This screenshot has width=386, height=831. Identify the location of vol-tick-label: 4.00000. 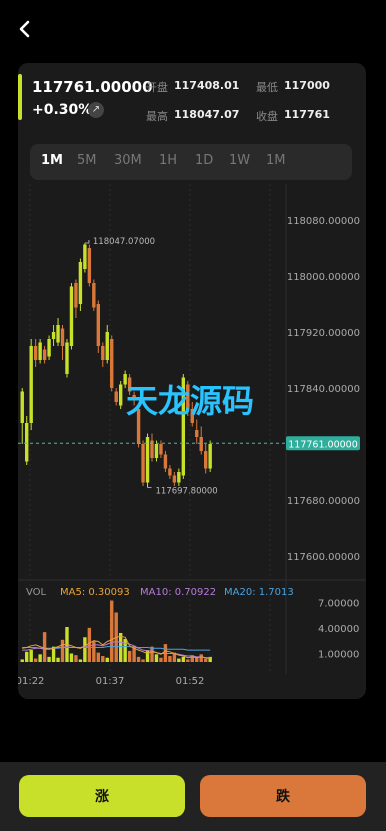
(338, 629).